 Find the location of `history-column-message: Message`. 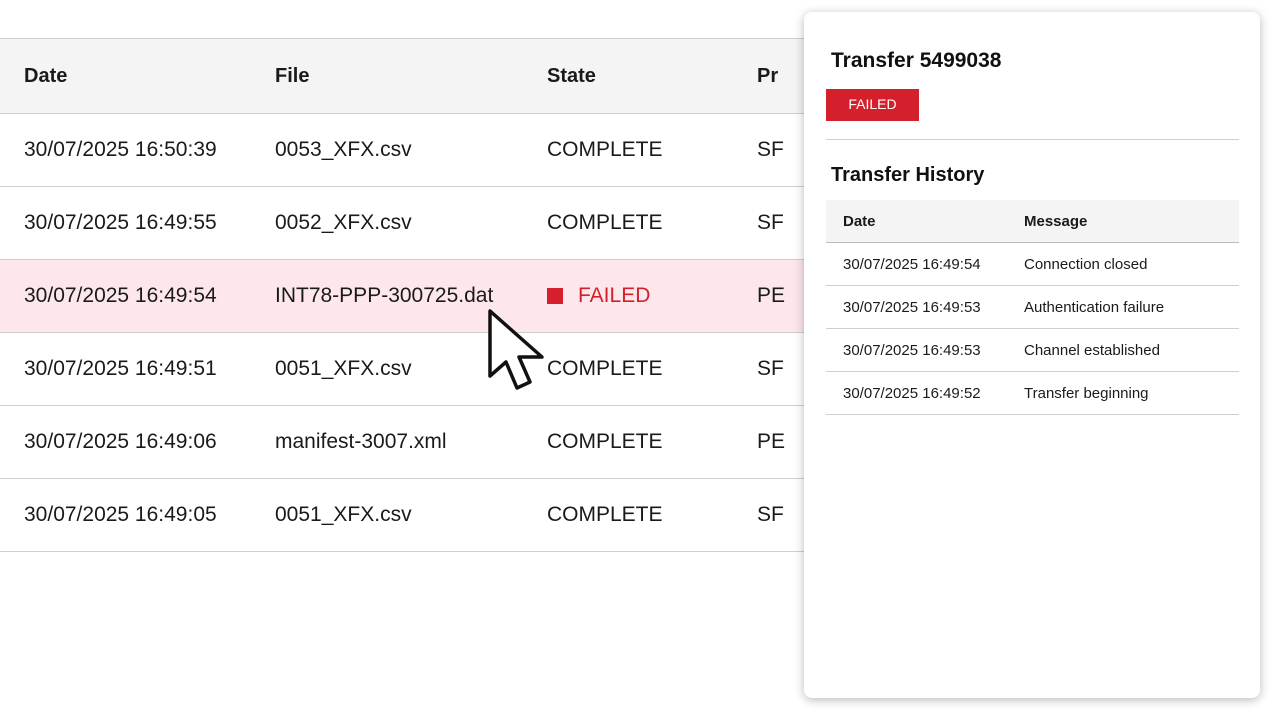

history-column-message: Message is located at coordinates (1131, 221).